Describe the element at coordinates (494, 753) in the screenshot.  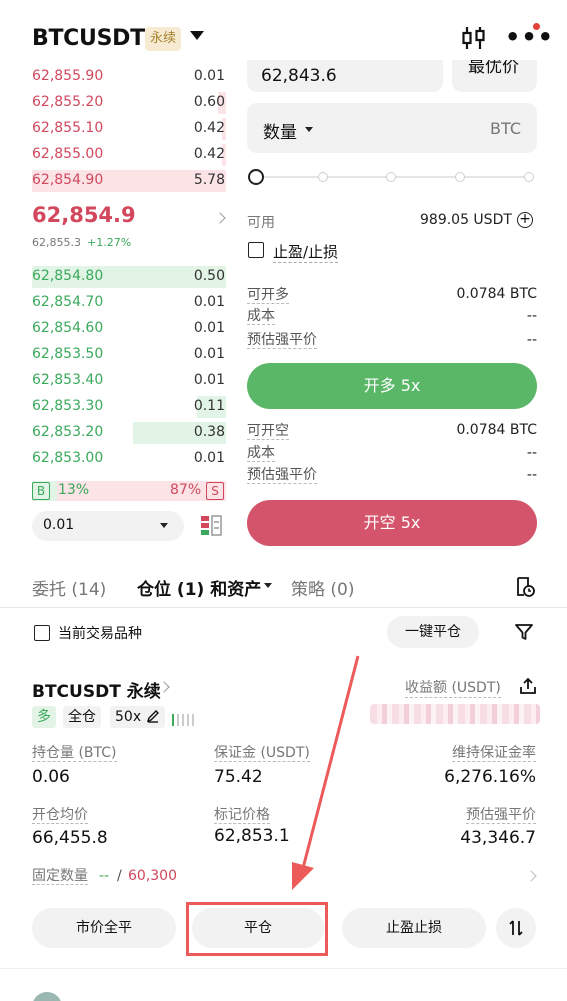
I see `maint-margin-rate-label: 维持保证金率` at that location.